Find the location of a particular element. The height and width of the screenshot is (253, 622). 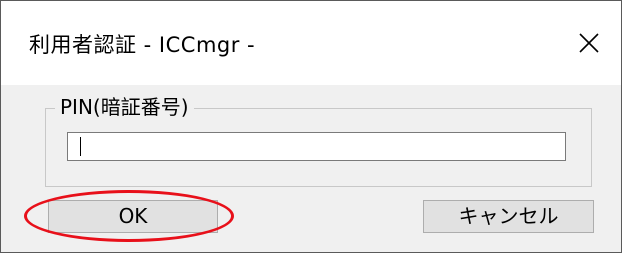

close-button is located at coordinates (589, 43).